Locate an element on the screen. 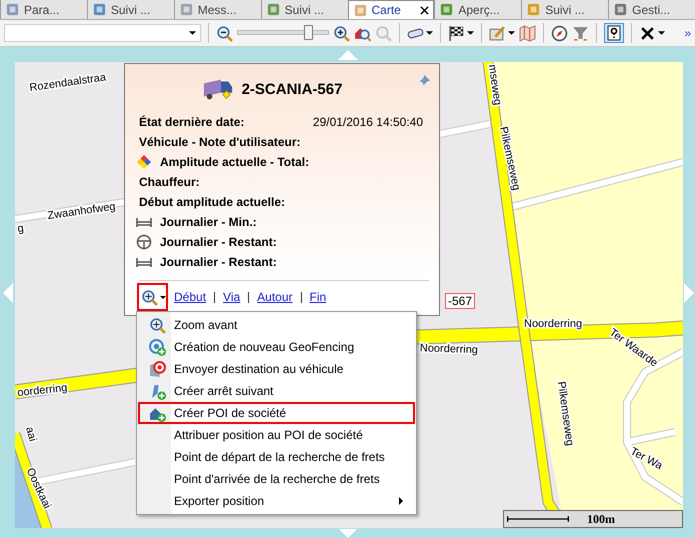 The height and width of the screenshot is (538, 695). route-link: Via is located at coordinates (231, 297).